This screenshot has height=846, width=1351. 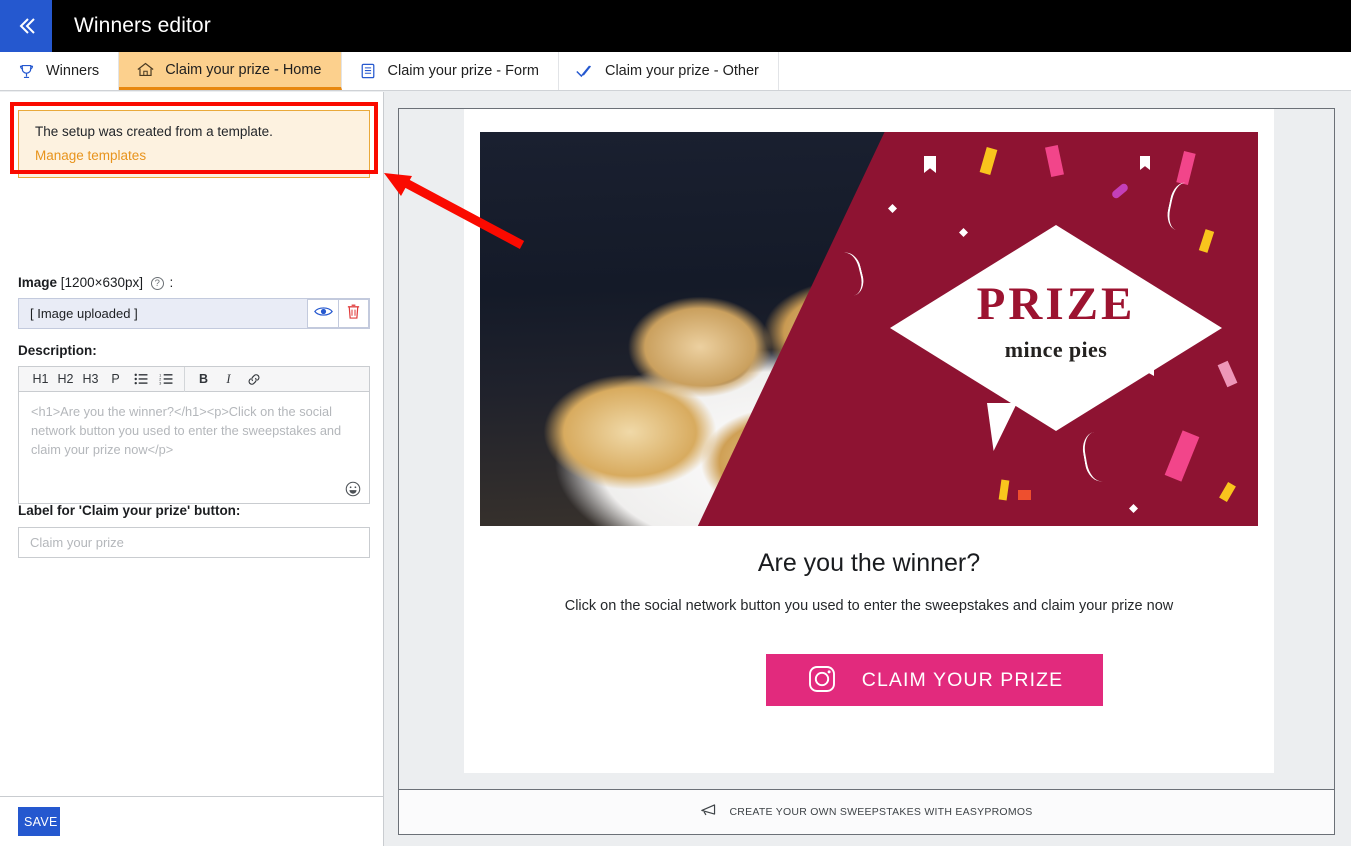 What do you see at coordinates (40, 379) in the screenshot?
I see `format-h1-button: H1` at bounding box center [40, 379].